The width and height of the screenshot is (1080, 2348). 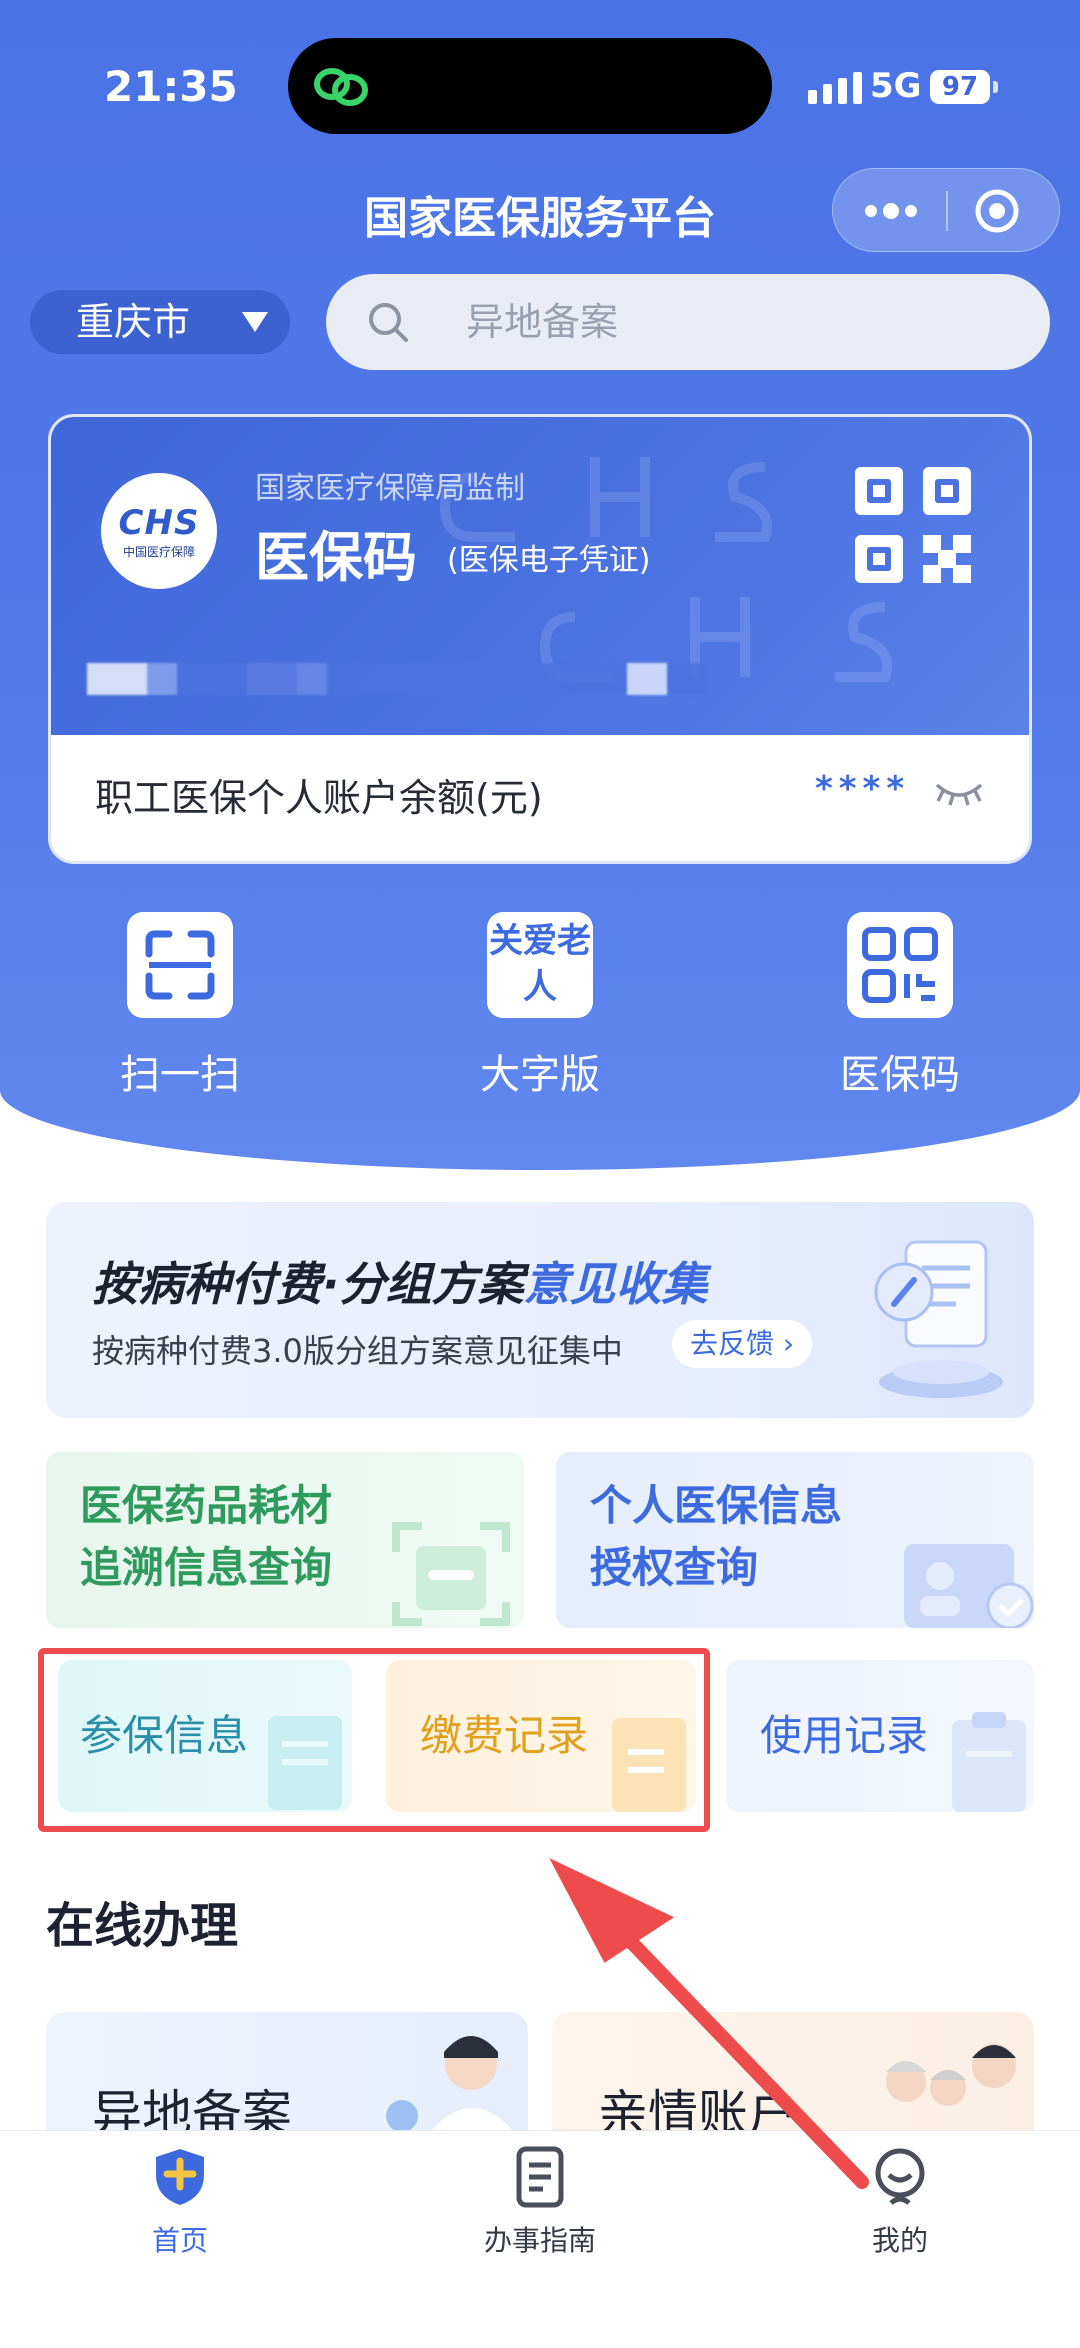 I want to click on elder-care-icon-text: 关爱老人, so click(x=540, y=964).